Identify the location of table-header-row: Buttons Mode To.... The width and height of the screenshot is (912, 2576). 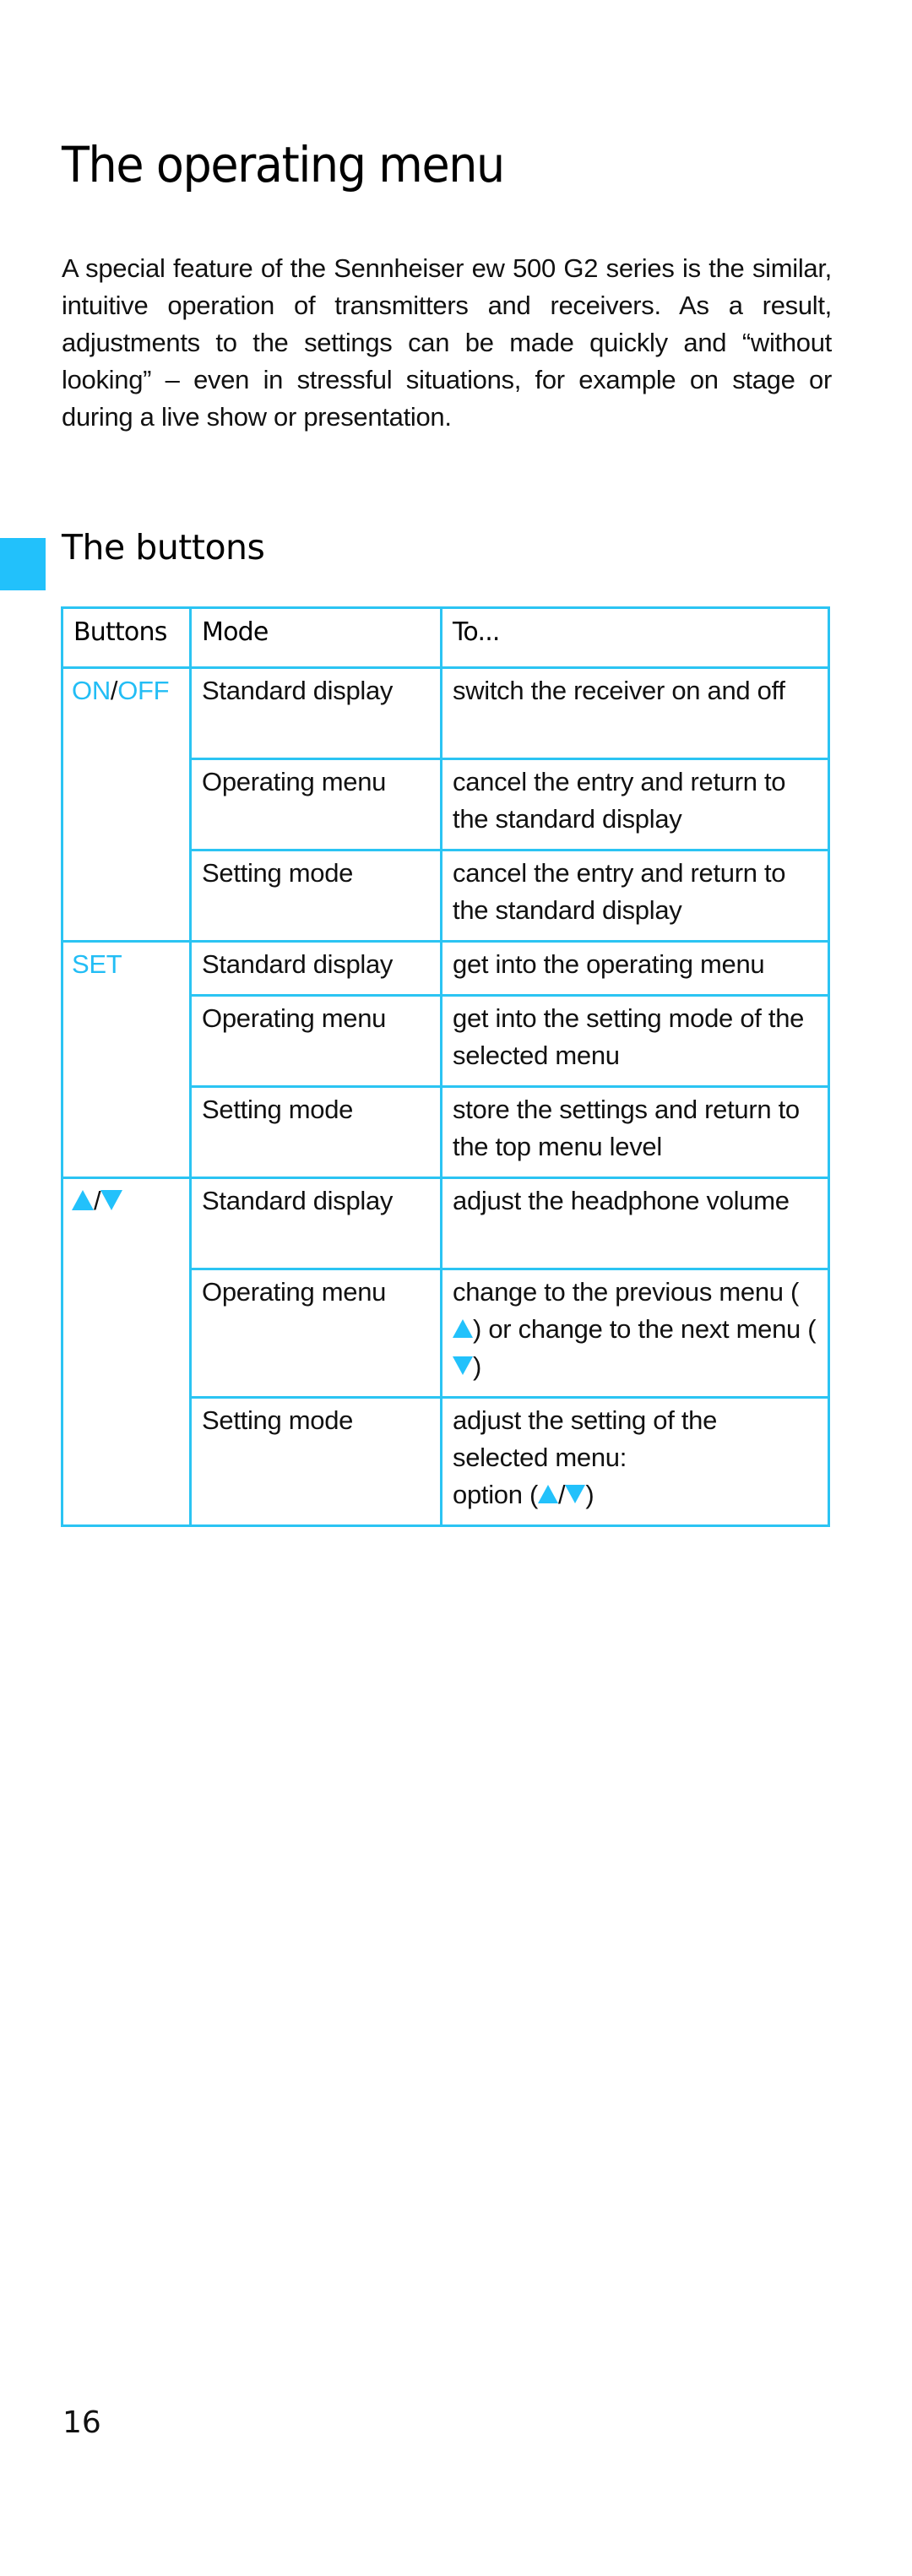
(445, 637).